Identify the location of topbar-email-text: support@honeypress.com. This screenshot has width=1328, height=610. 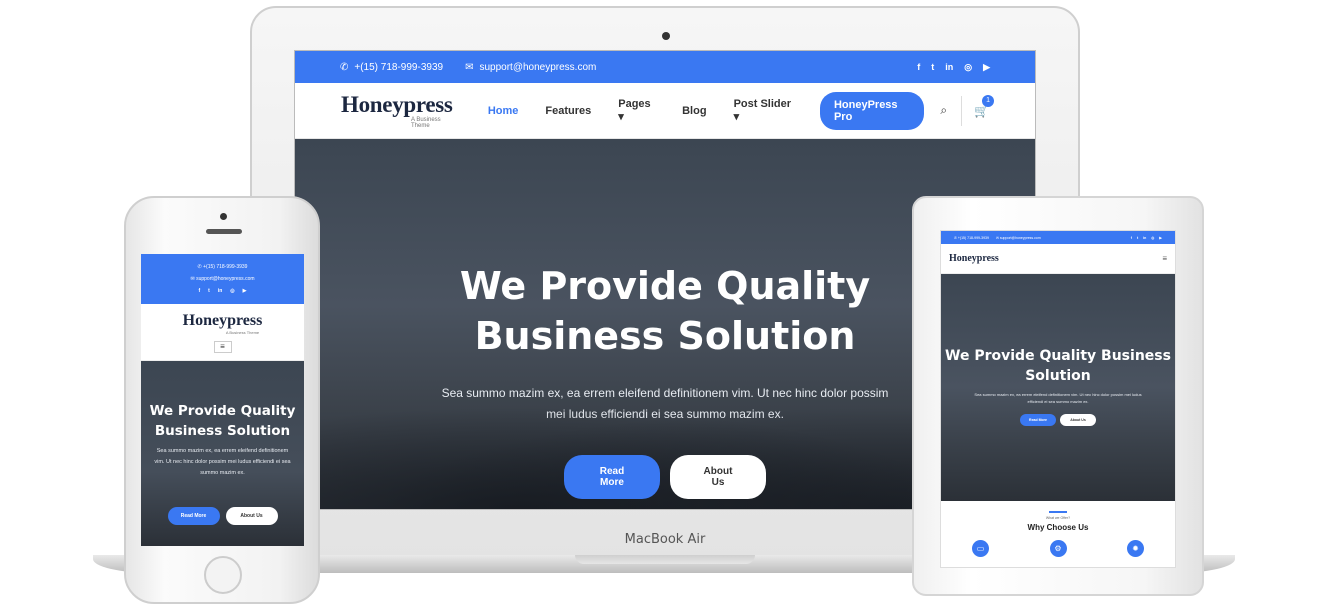
(538, 67).